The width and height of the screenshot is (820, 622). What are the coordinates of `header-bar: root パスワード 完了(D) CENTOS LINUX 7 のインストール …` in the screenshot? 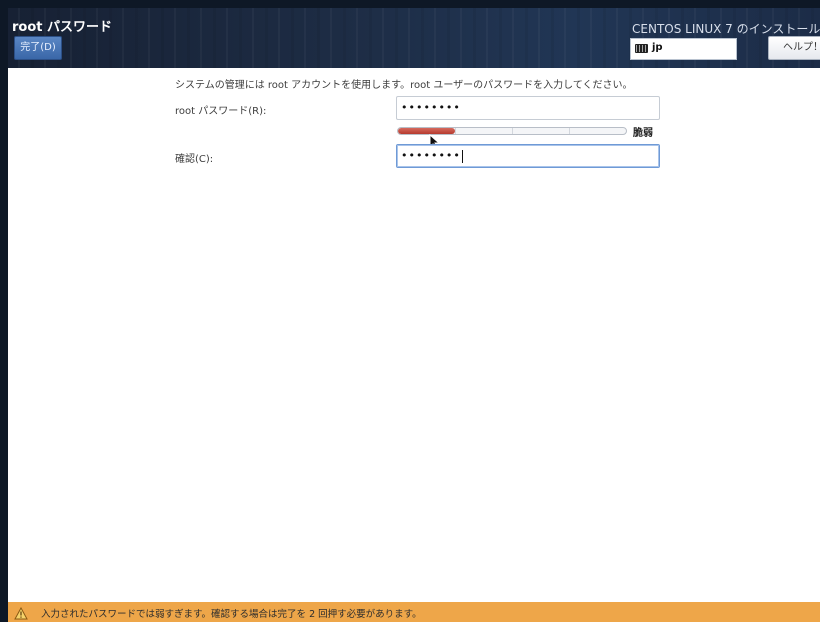 It's located at (414, 38).